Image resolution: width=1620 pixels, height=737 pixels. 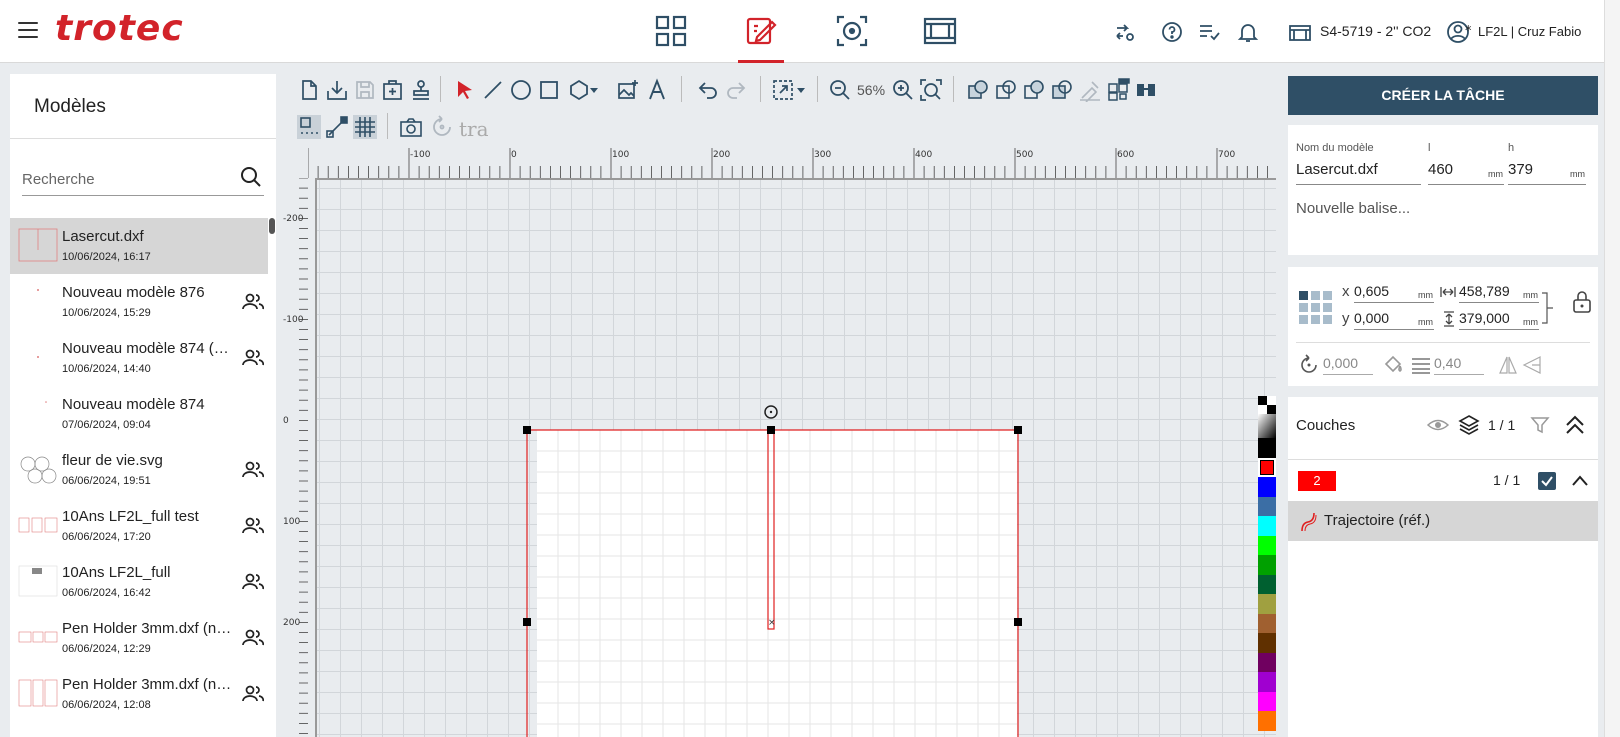 What do you see at coordinates (1575, 425) in the screenshot?
I see `collapse-all-icon` at bounding box center [1575, 425].